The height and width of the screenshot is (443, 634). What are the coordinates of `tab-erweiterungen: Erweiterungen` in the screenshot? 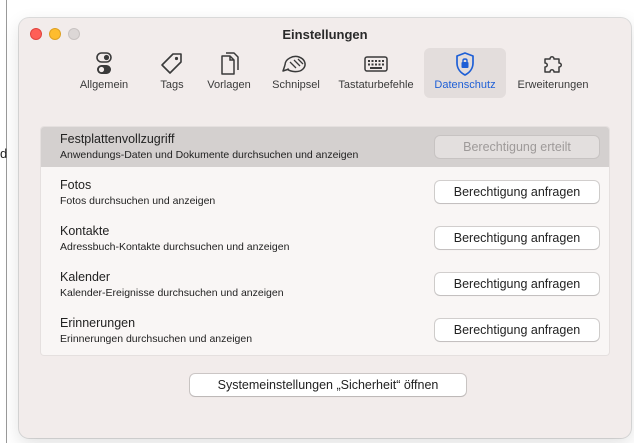 It's located at (553, 73).